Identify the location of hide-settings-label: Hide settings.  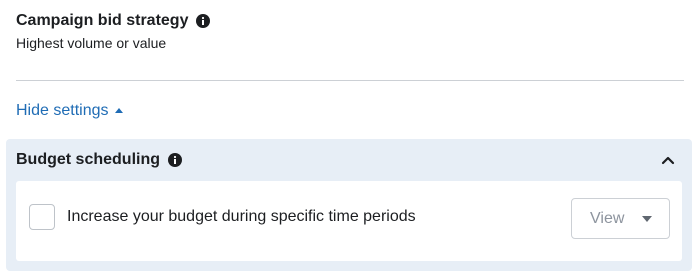
(62, 110).